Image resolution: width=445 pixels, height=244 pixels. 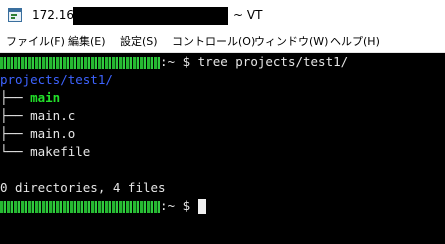 I want to click on menu-setup: 設定(S), so click(x=139, y=41).